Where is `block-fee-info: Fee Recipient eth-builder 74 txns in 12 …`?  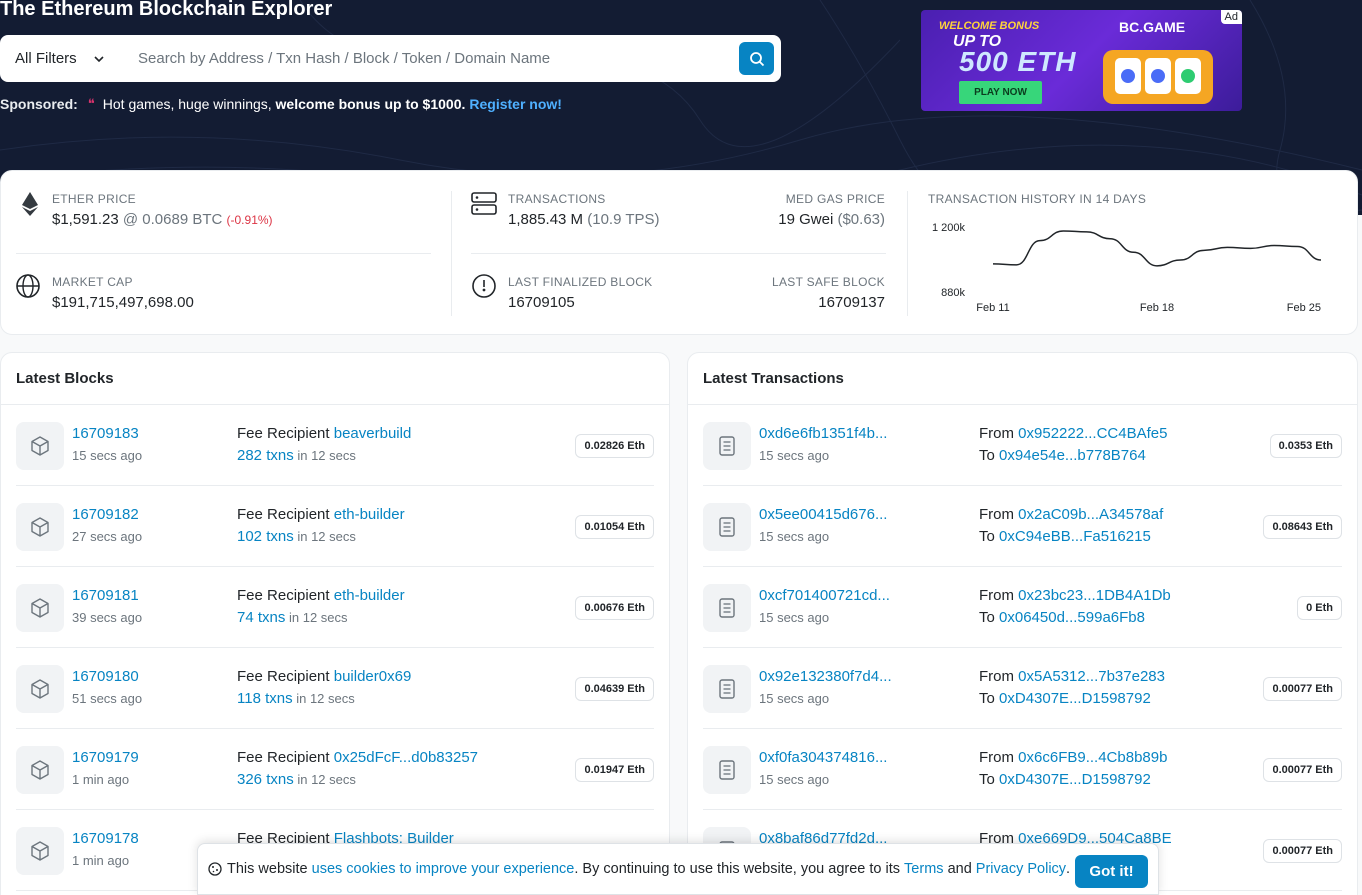
block-fee-info: Fee Recipient eth-builder 74 txns in 12 … is located at coordinates (321, 606).